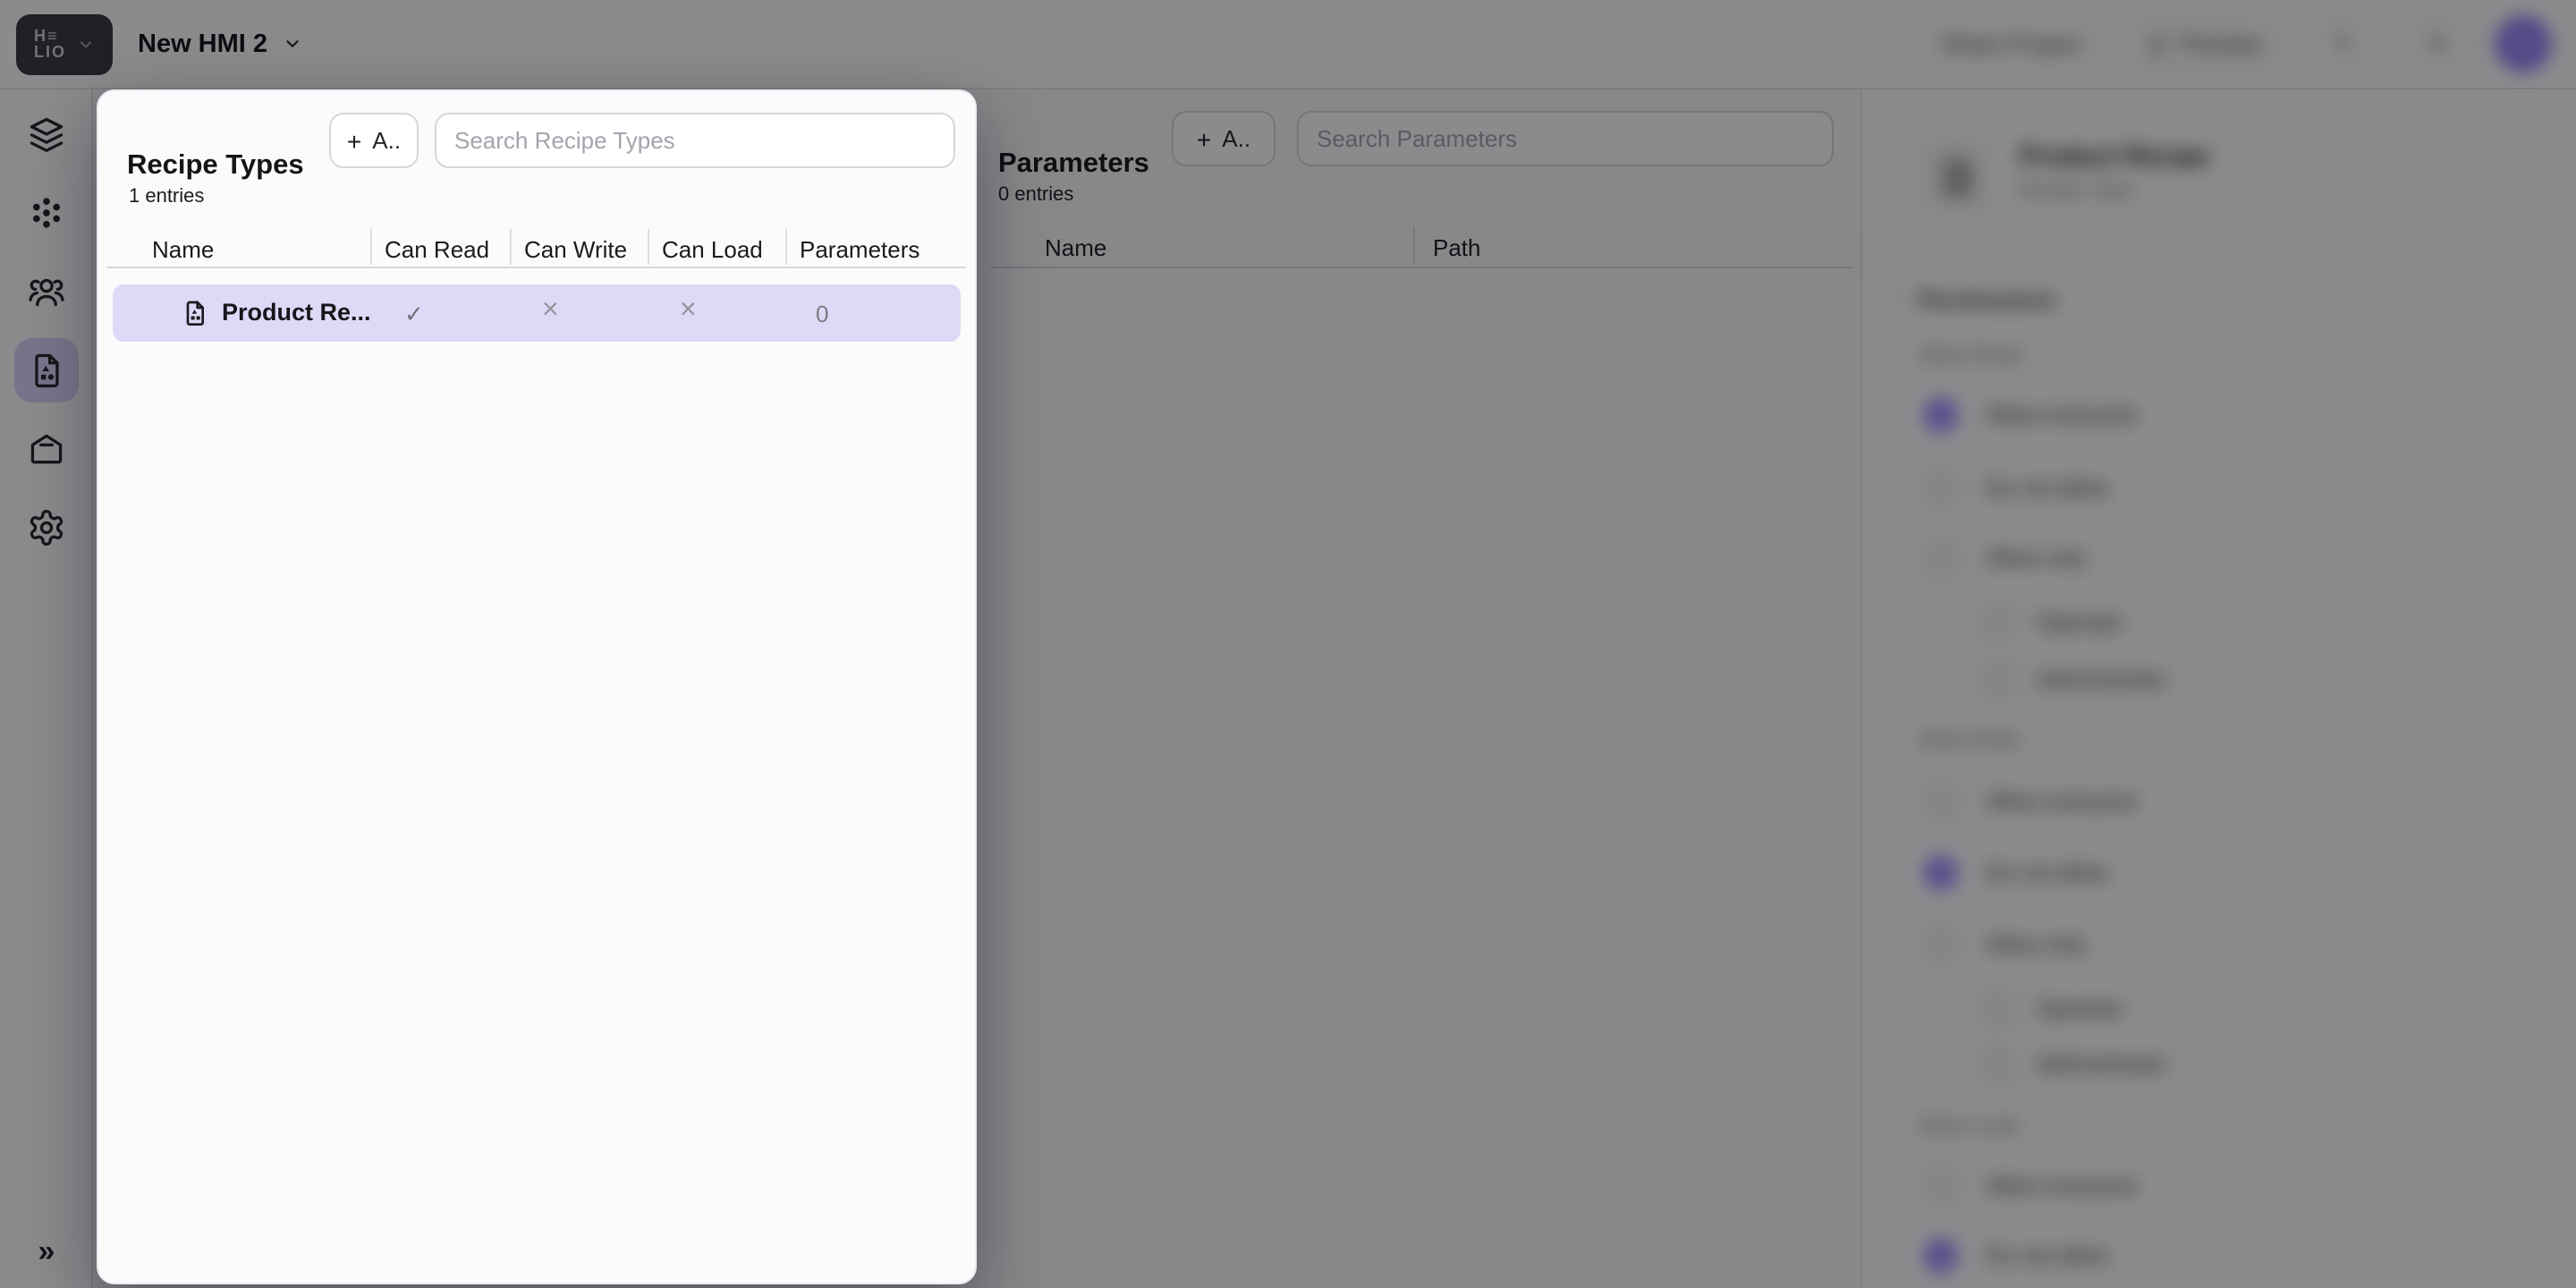 The height and width of the screenshot is (1288, 2576). What do you see at coordinates (712, 249) in the screenshot?
I see `column-can-load: Can Load` at bounding box center [712, 249].